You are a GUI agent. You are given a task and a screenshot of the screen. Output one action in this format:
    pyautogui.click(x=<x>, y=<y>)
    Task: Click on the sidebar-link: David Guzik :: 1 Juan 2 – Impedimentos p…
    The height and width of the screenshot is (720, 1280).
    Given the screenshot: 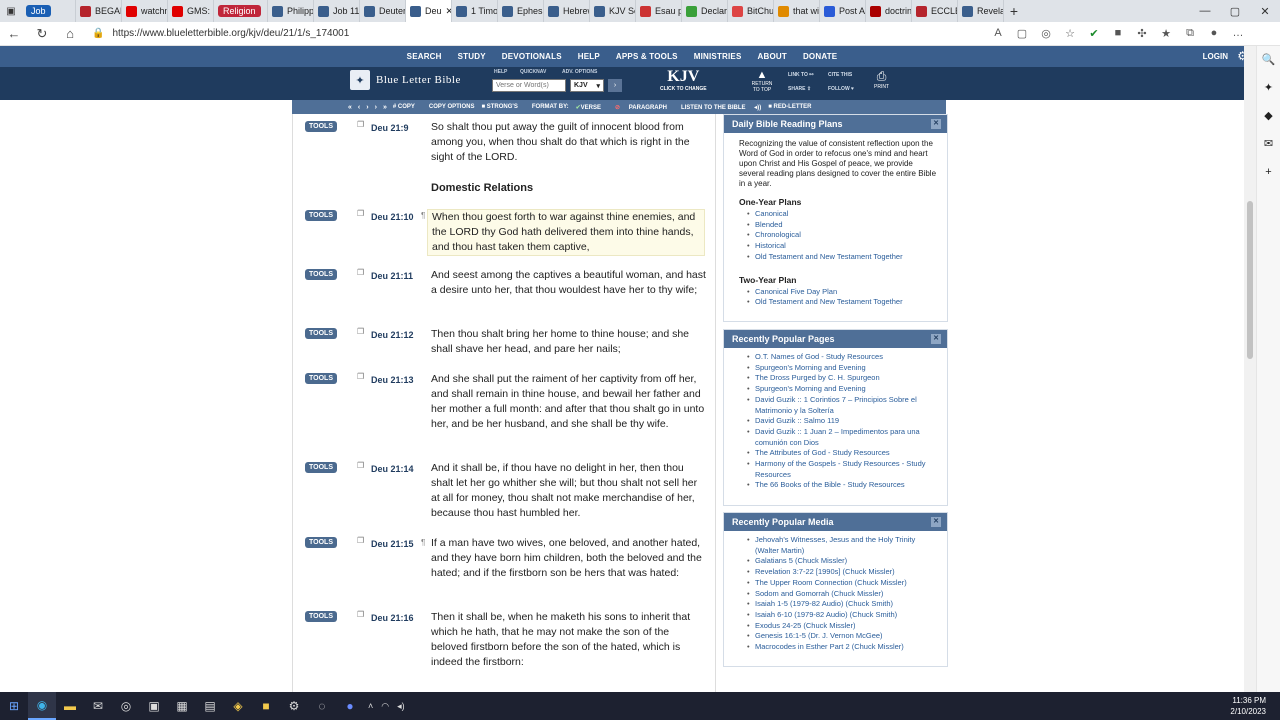 What is the action you would take?
    pyautogui.click(x=842, y=437)
    